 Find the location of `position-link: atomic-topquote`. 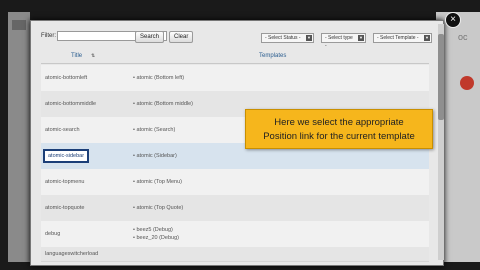

position-link: atomic-topquote is located at coordinates (64, 208).